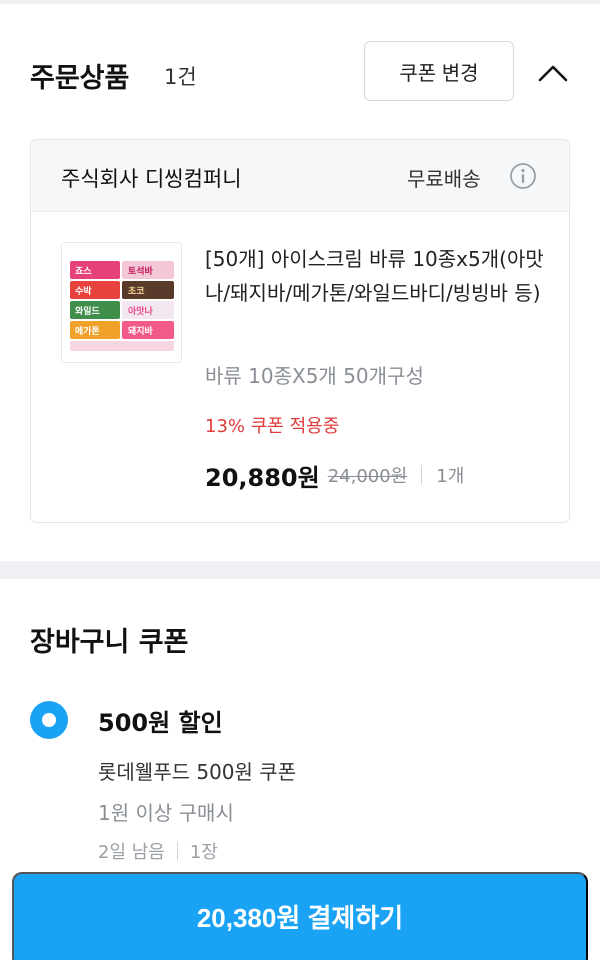 Image resolution: width=600 pixels, height=960 pixels. What do you see at coordinates (136, 291) in the screenshot?
I see `thumb-label: 초코` at bounding box center [136, 291].